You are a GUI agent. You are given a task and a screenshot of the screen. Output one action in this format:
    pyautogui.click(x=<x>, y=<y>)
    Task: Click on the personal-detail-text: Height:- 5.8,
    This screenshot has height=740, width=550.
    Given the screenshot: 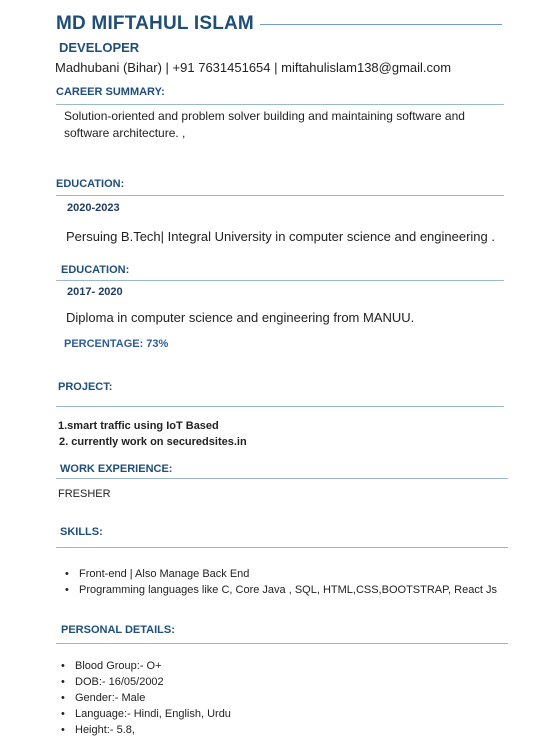 What is the action you would take?
    pyautogui.click(x=105, y=730)
    